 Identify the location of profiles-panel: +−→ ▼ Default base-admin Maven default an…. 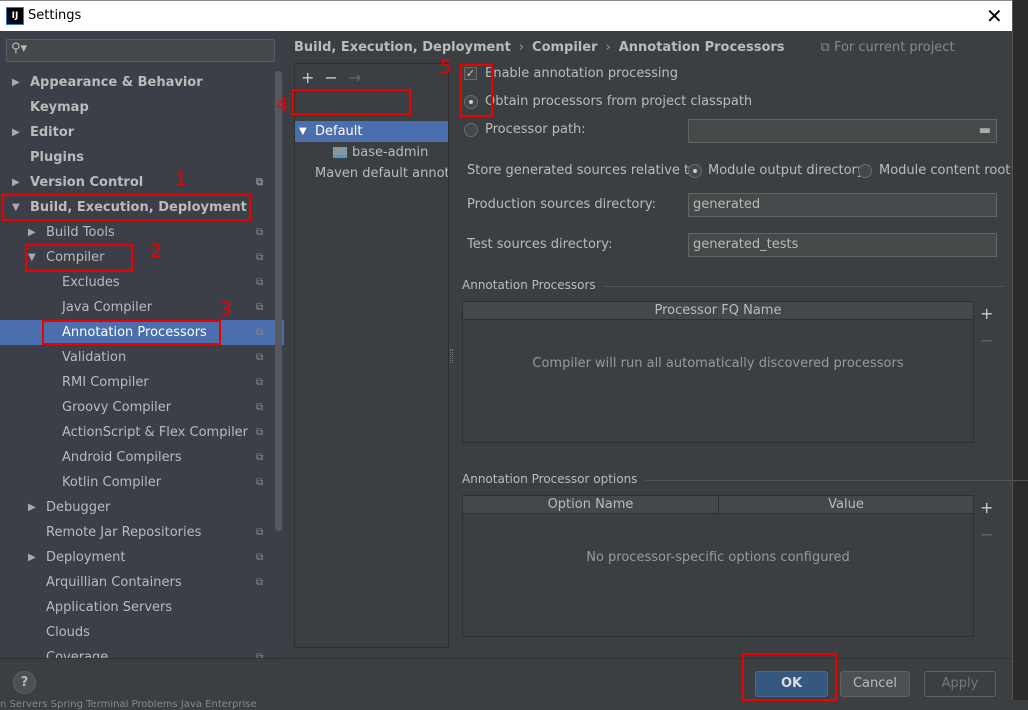
(371, 369).